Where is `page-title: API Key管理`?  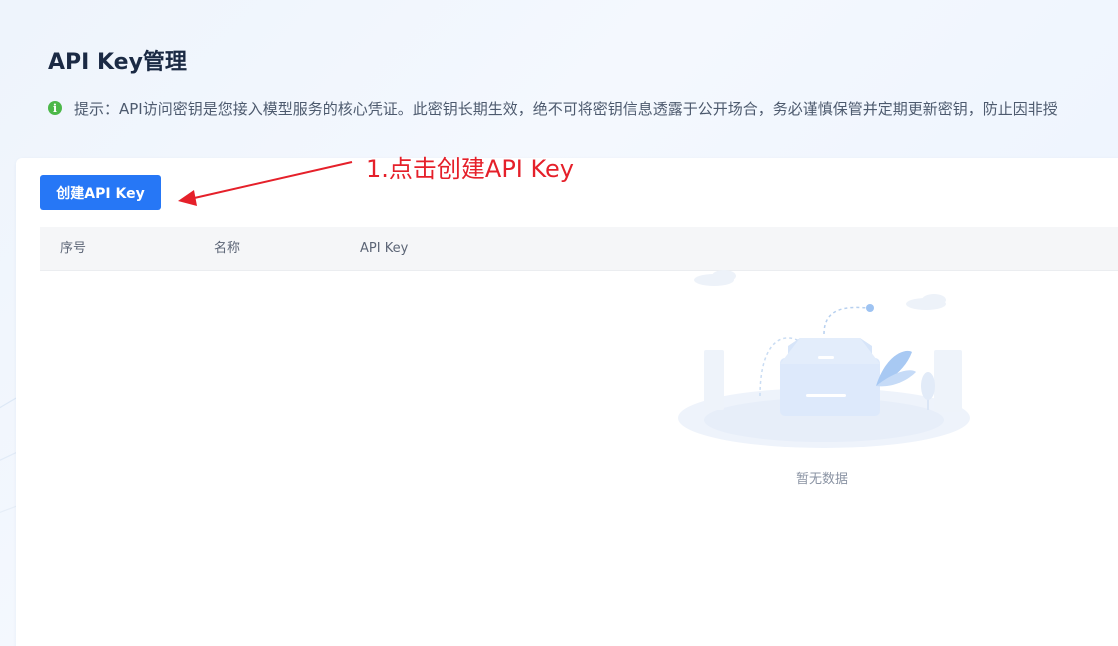 page-title: API Key管理 is located at coordinates (117, 62).